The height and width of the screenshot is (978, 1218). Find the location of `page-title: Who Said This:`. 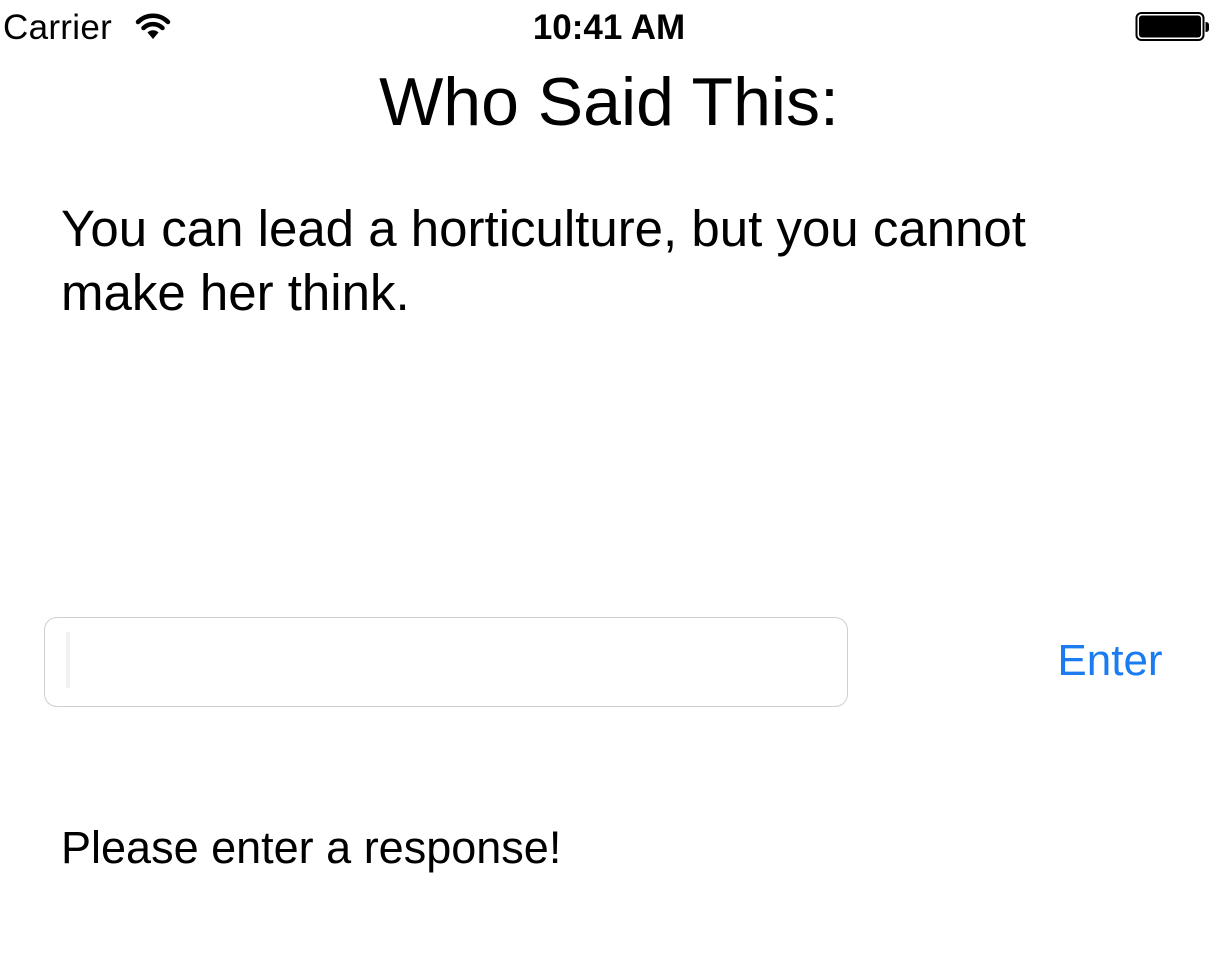

page-title: Who Said This: is located at coordinates (609, 102).